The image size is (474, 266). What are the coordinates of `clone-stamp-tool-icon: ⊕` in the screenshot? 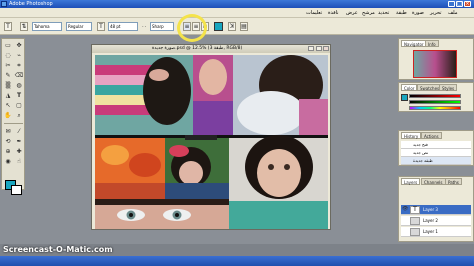 It's located at (8, 151).